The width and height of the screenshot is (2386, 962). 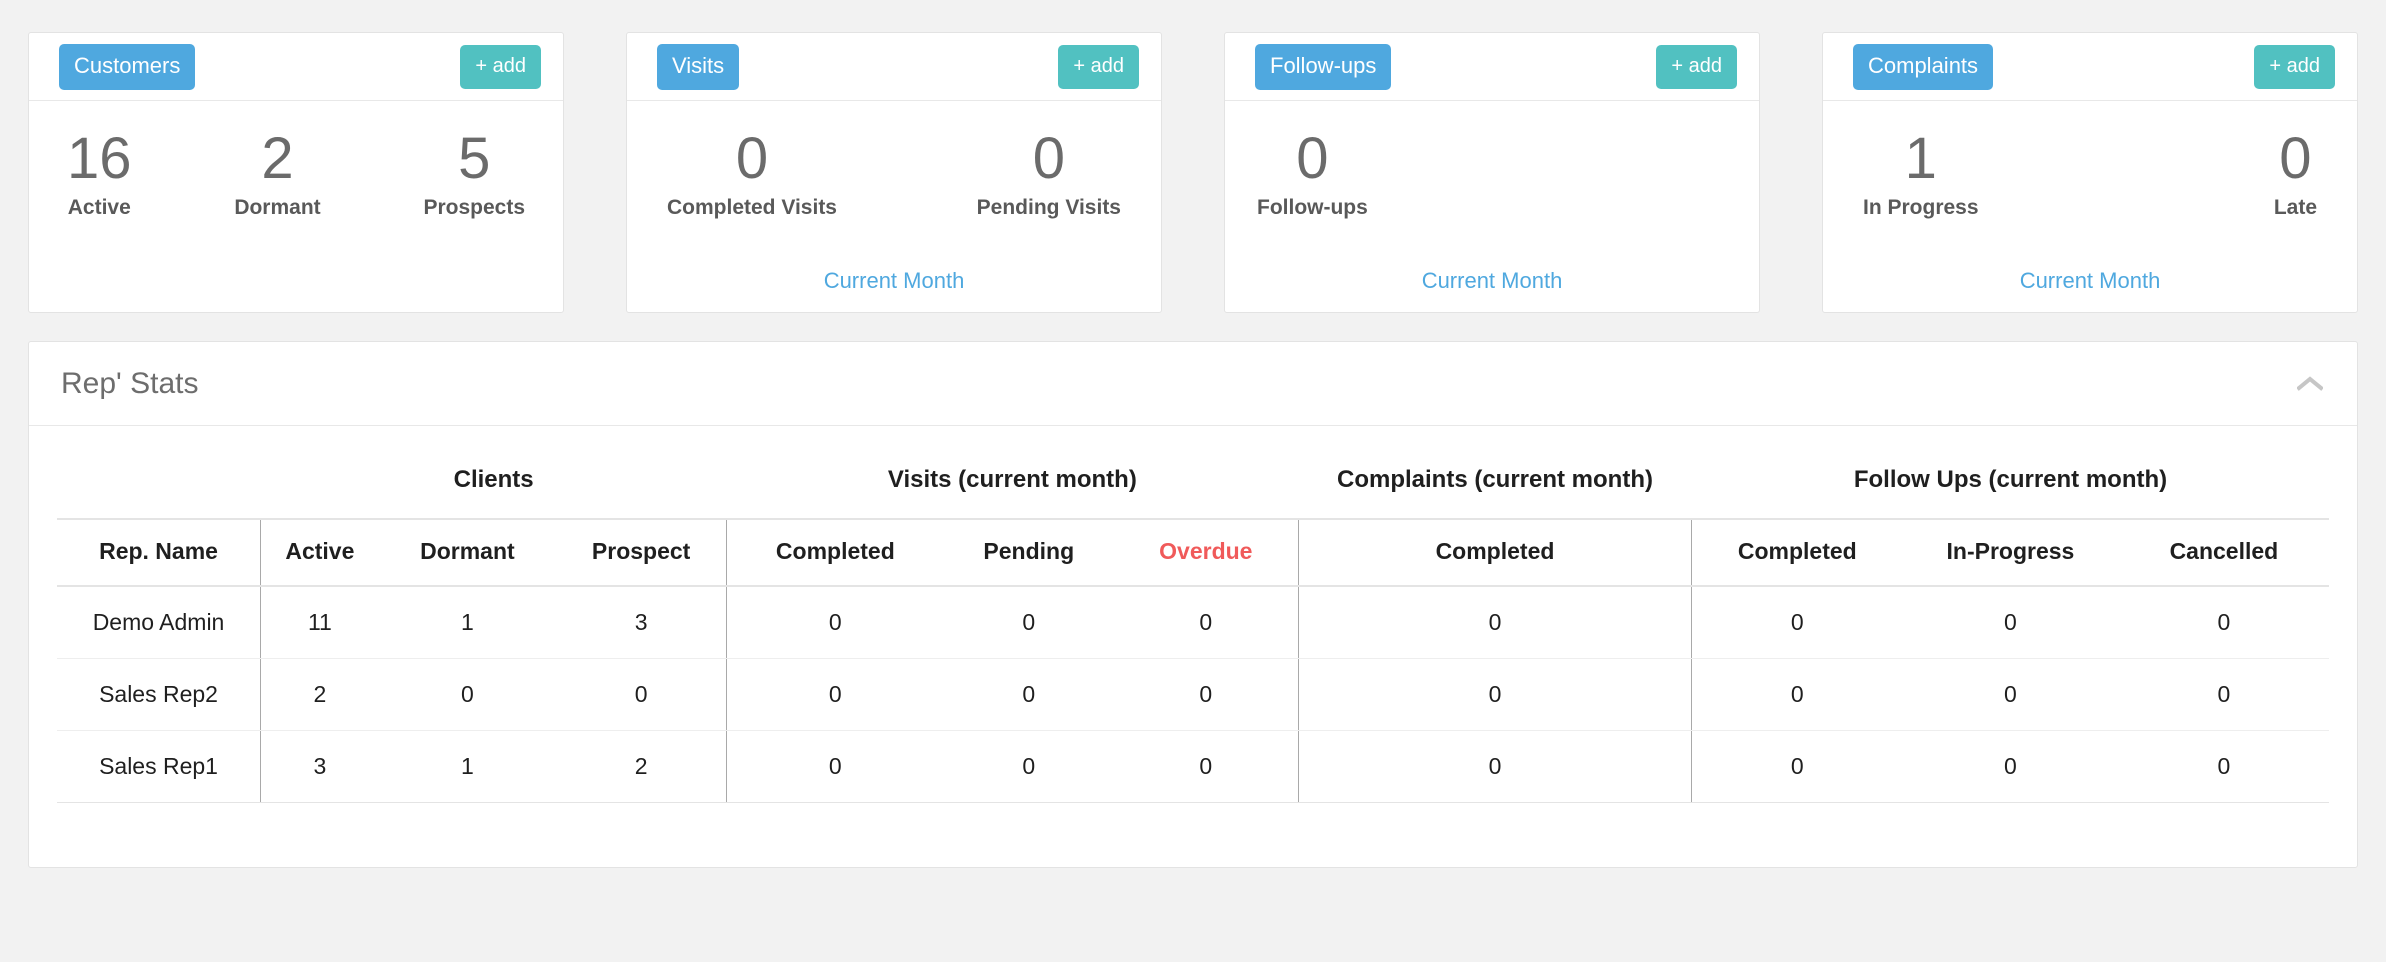 What do you see at coordinates (1921, 207) in the screenshot?
I see `stat-label: In Progress` at bounding box center [1921, 207].